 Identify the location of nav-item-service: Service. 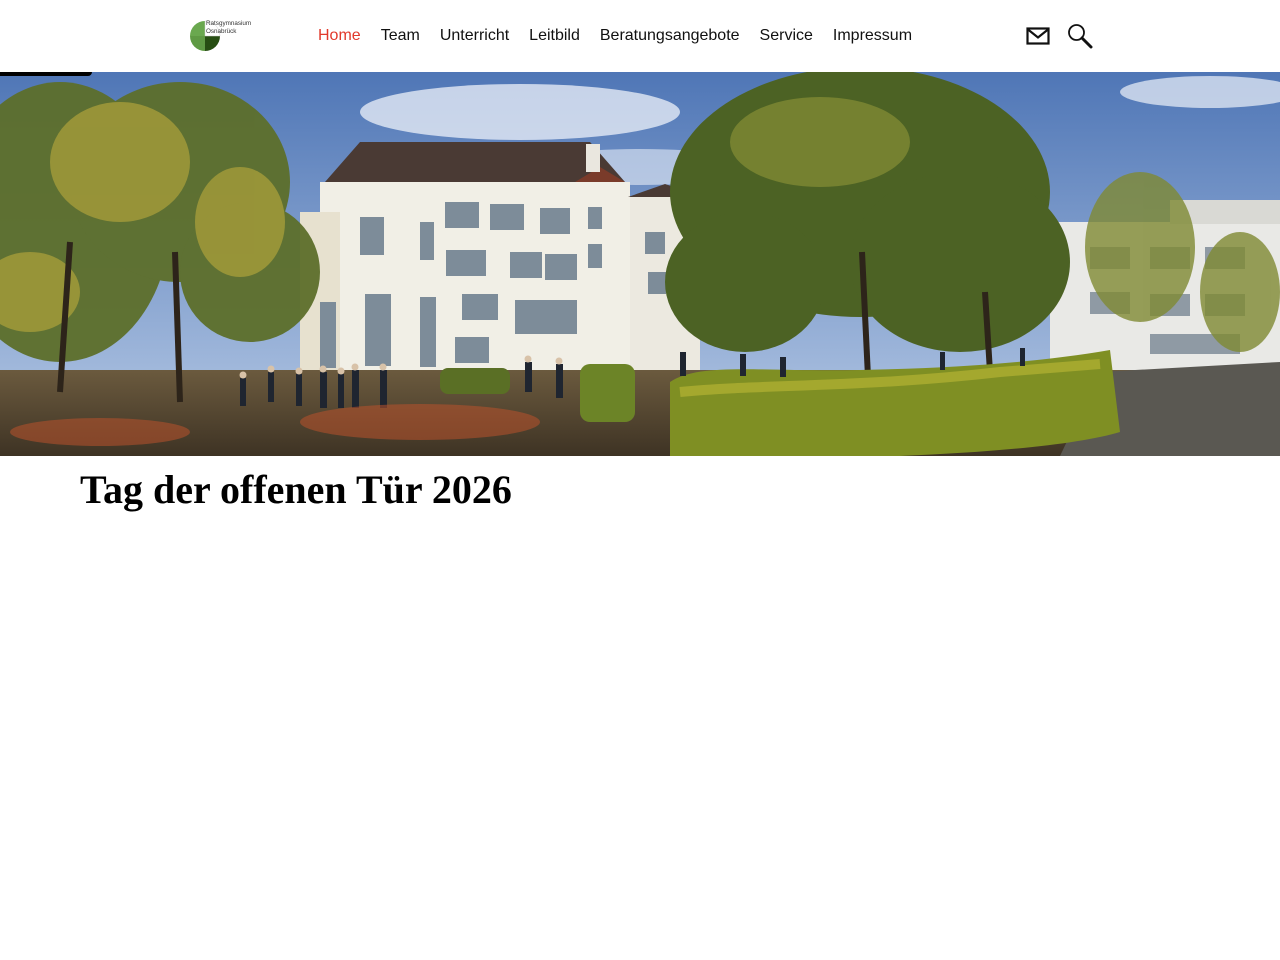
(786, 36).